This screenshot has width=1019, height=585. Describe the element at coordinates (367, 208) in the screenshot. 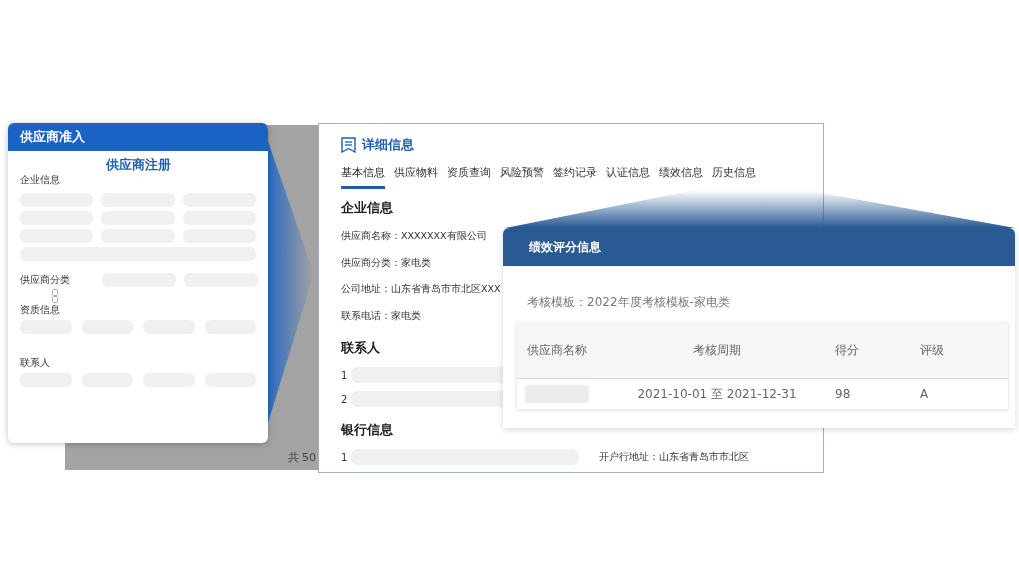

I see `section-heading: 企业信息` at that location.